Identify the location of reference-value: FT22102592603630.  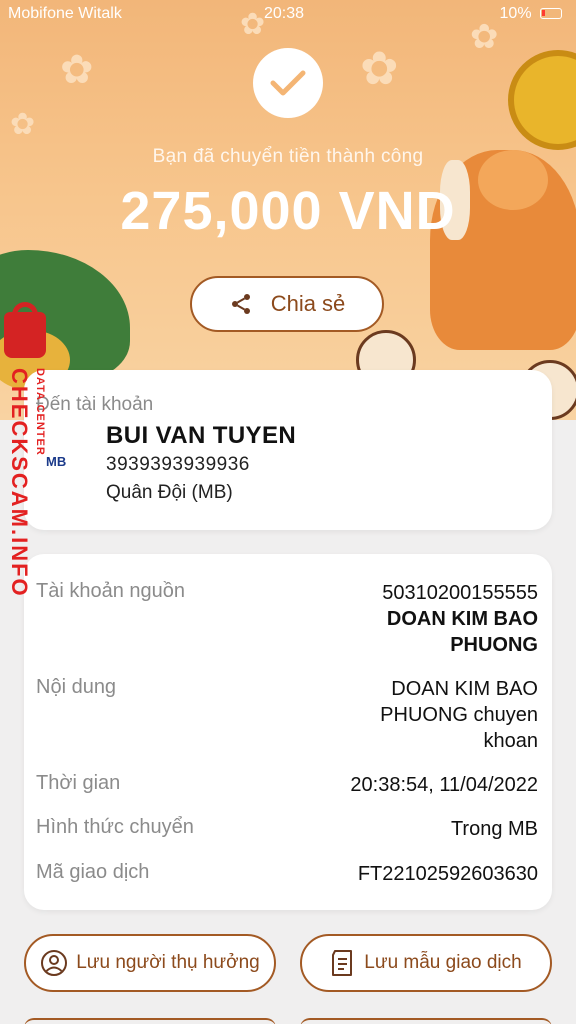
(447, 874).